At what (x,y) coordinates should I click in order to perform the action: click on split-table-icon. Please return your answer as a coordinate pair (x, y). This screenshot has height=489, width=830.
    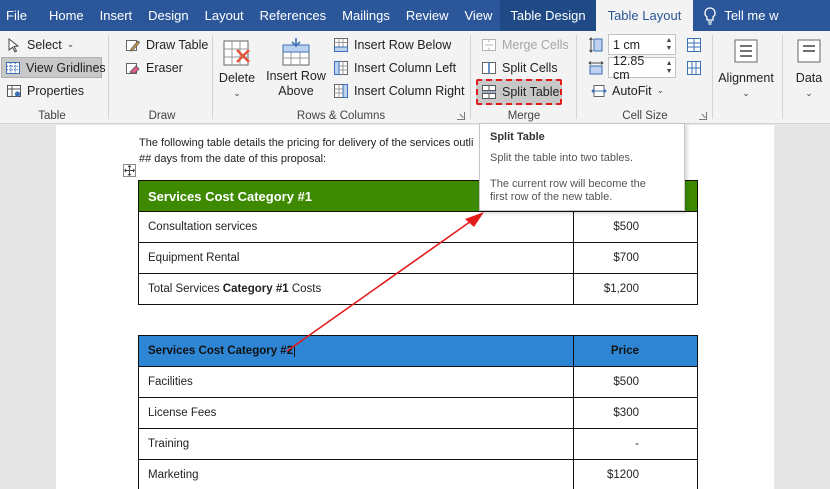
    Looking at the image, I should click on (489, 91).